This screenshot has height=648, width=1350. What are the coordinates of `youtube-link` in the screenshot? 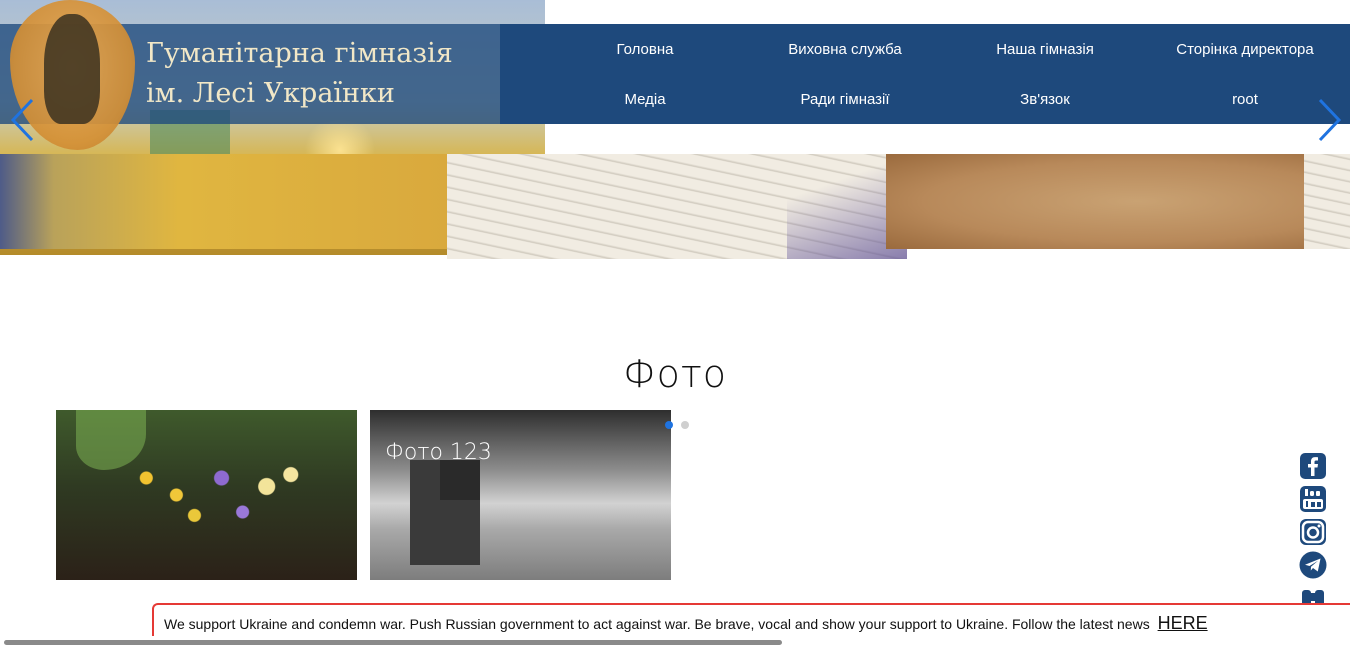 It's located at (1313, 499).